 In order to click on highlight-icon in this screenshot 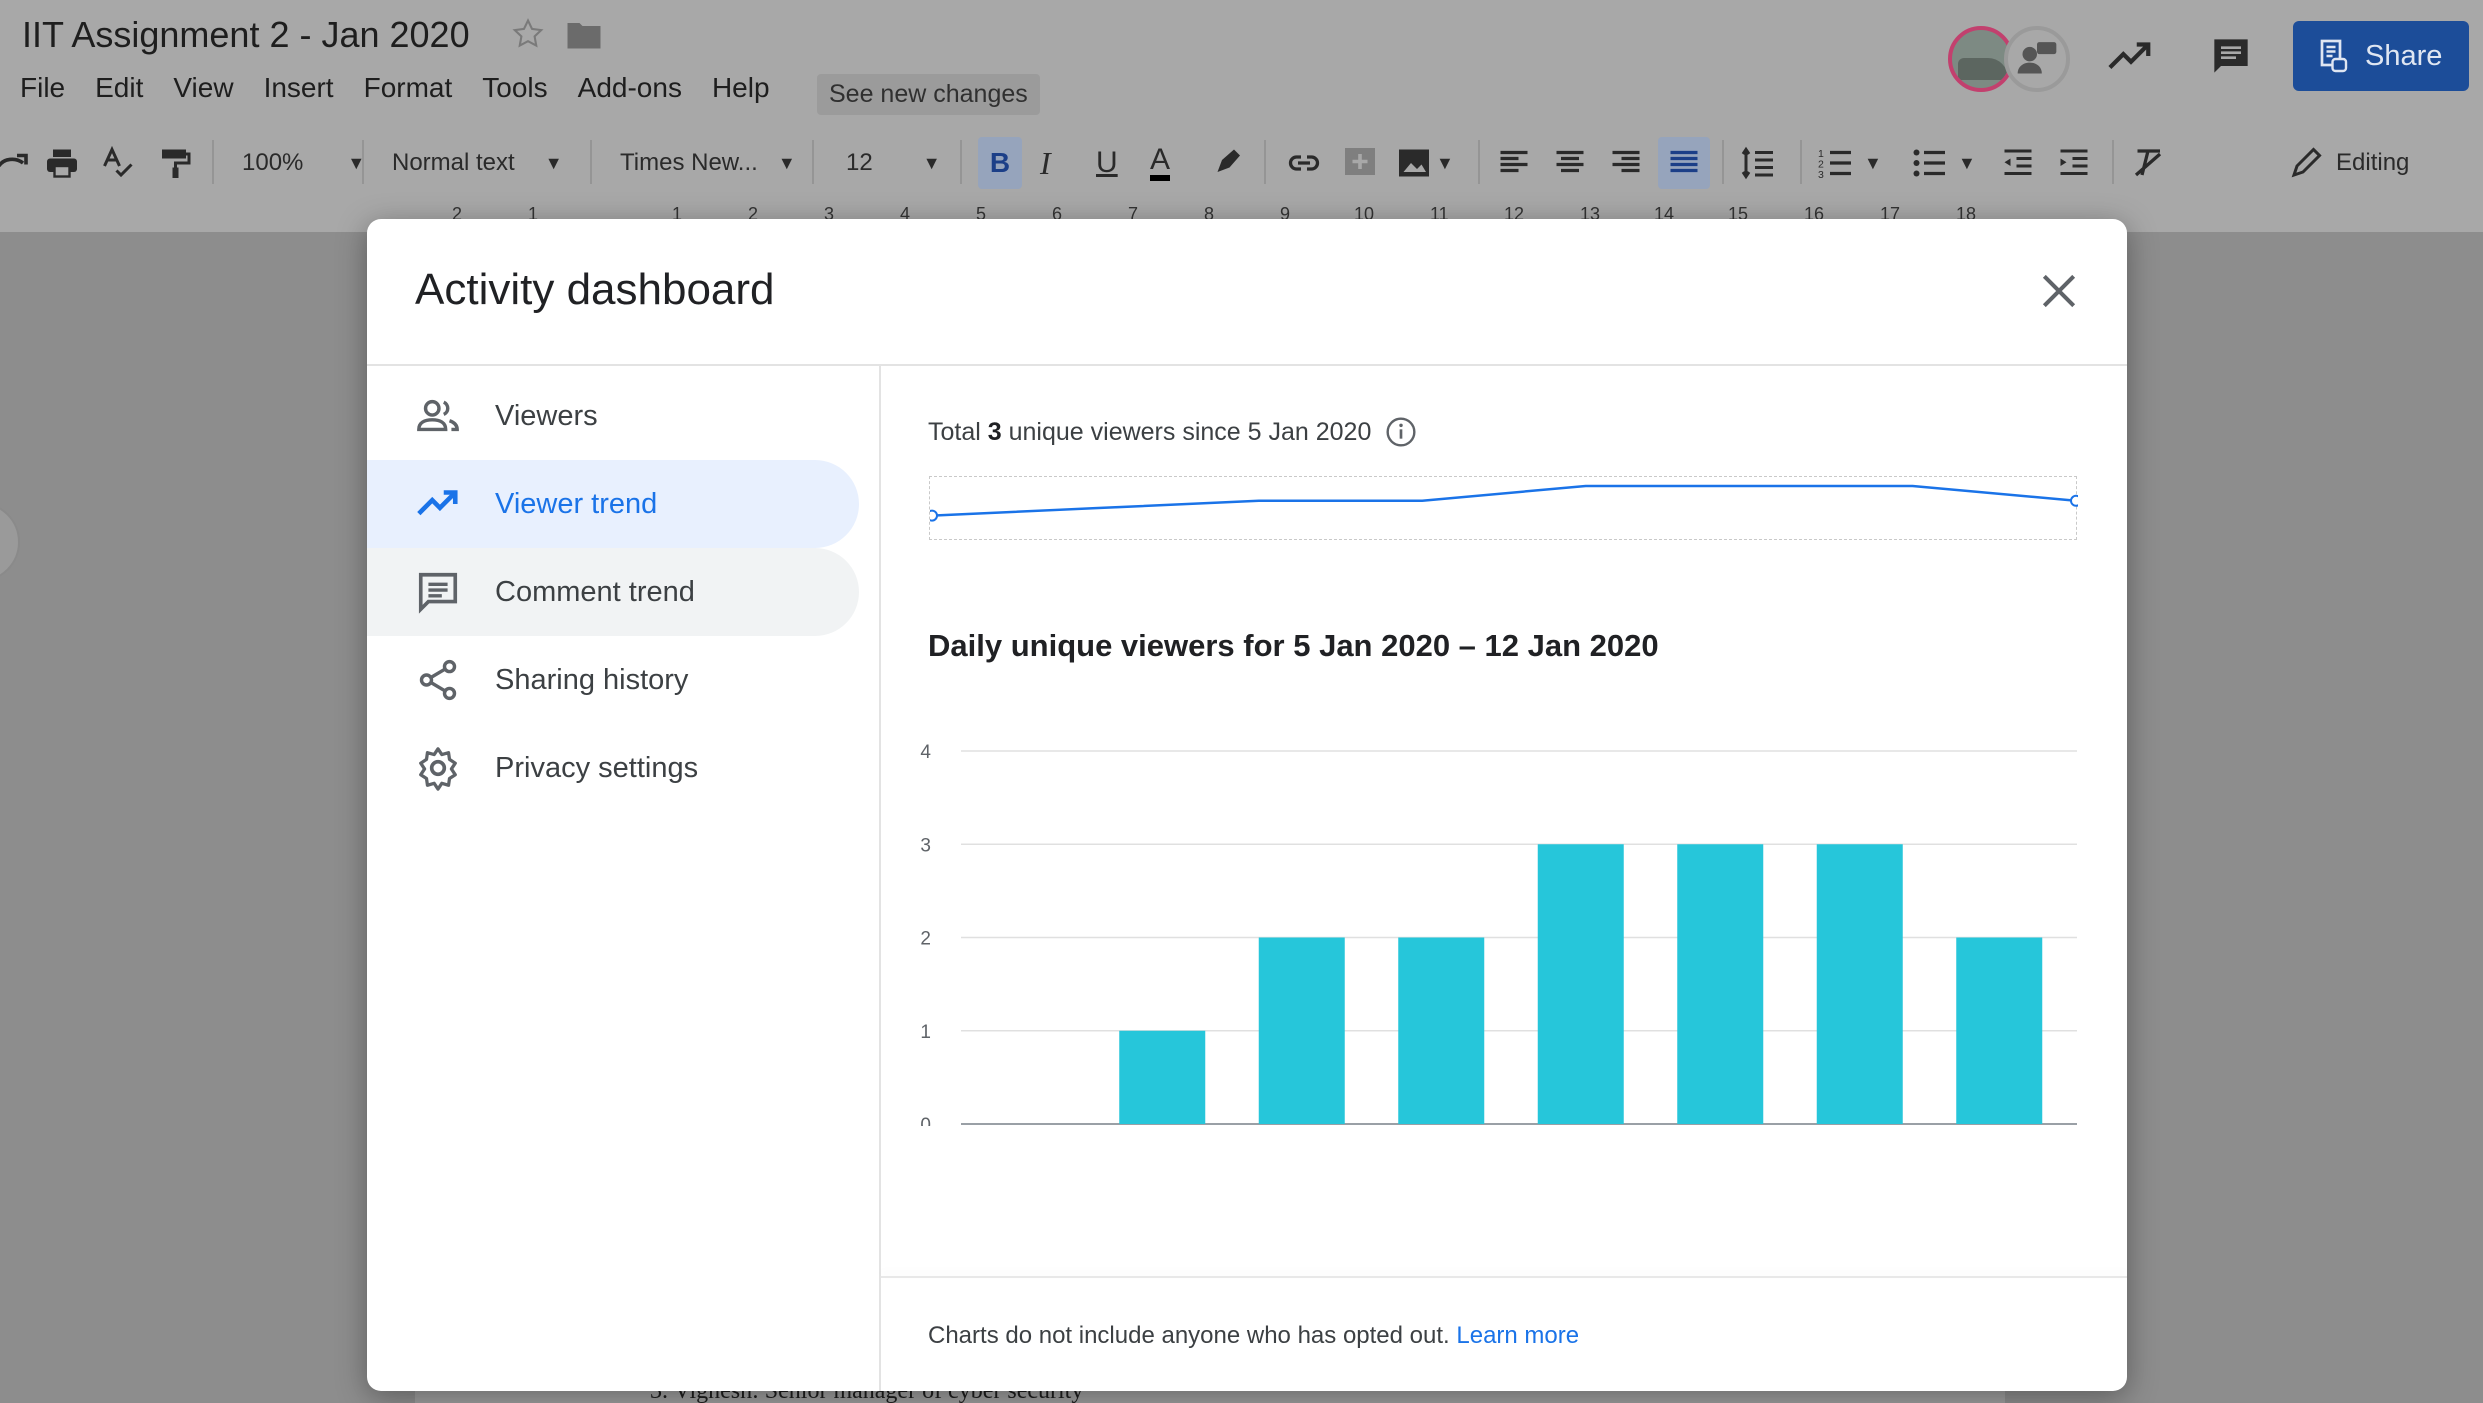, I will do `click(1228, 163)`.